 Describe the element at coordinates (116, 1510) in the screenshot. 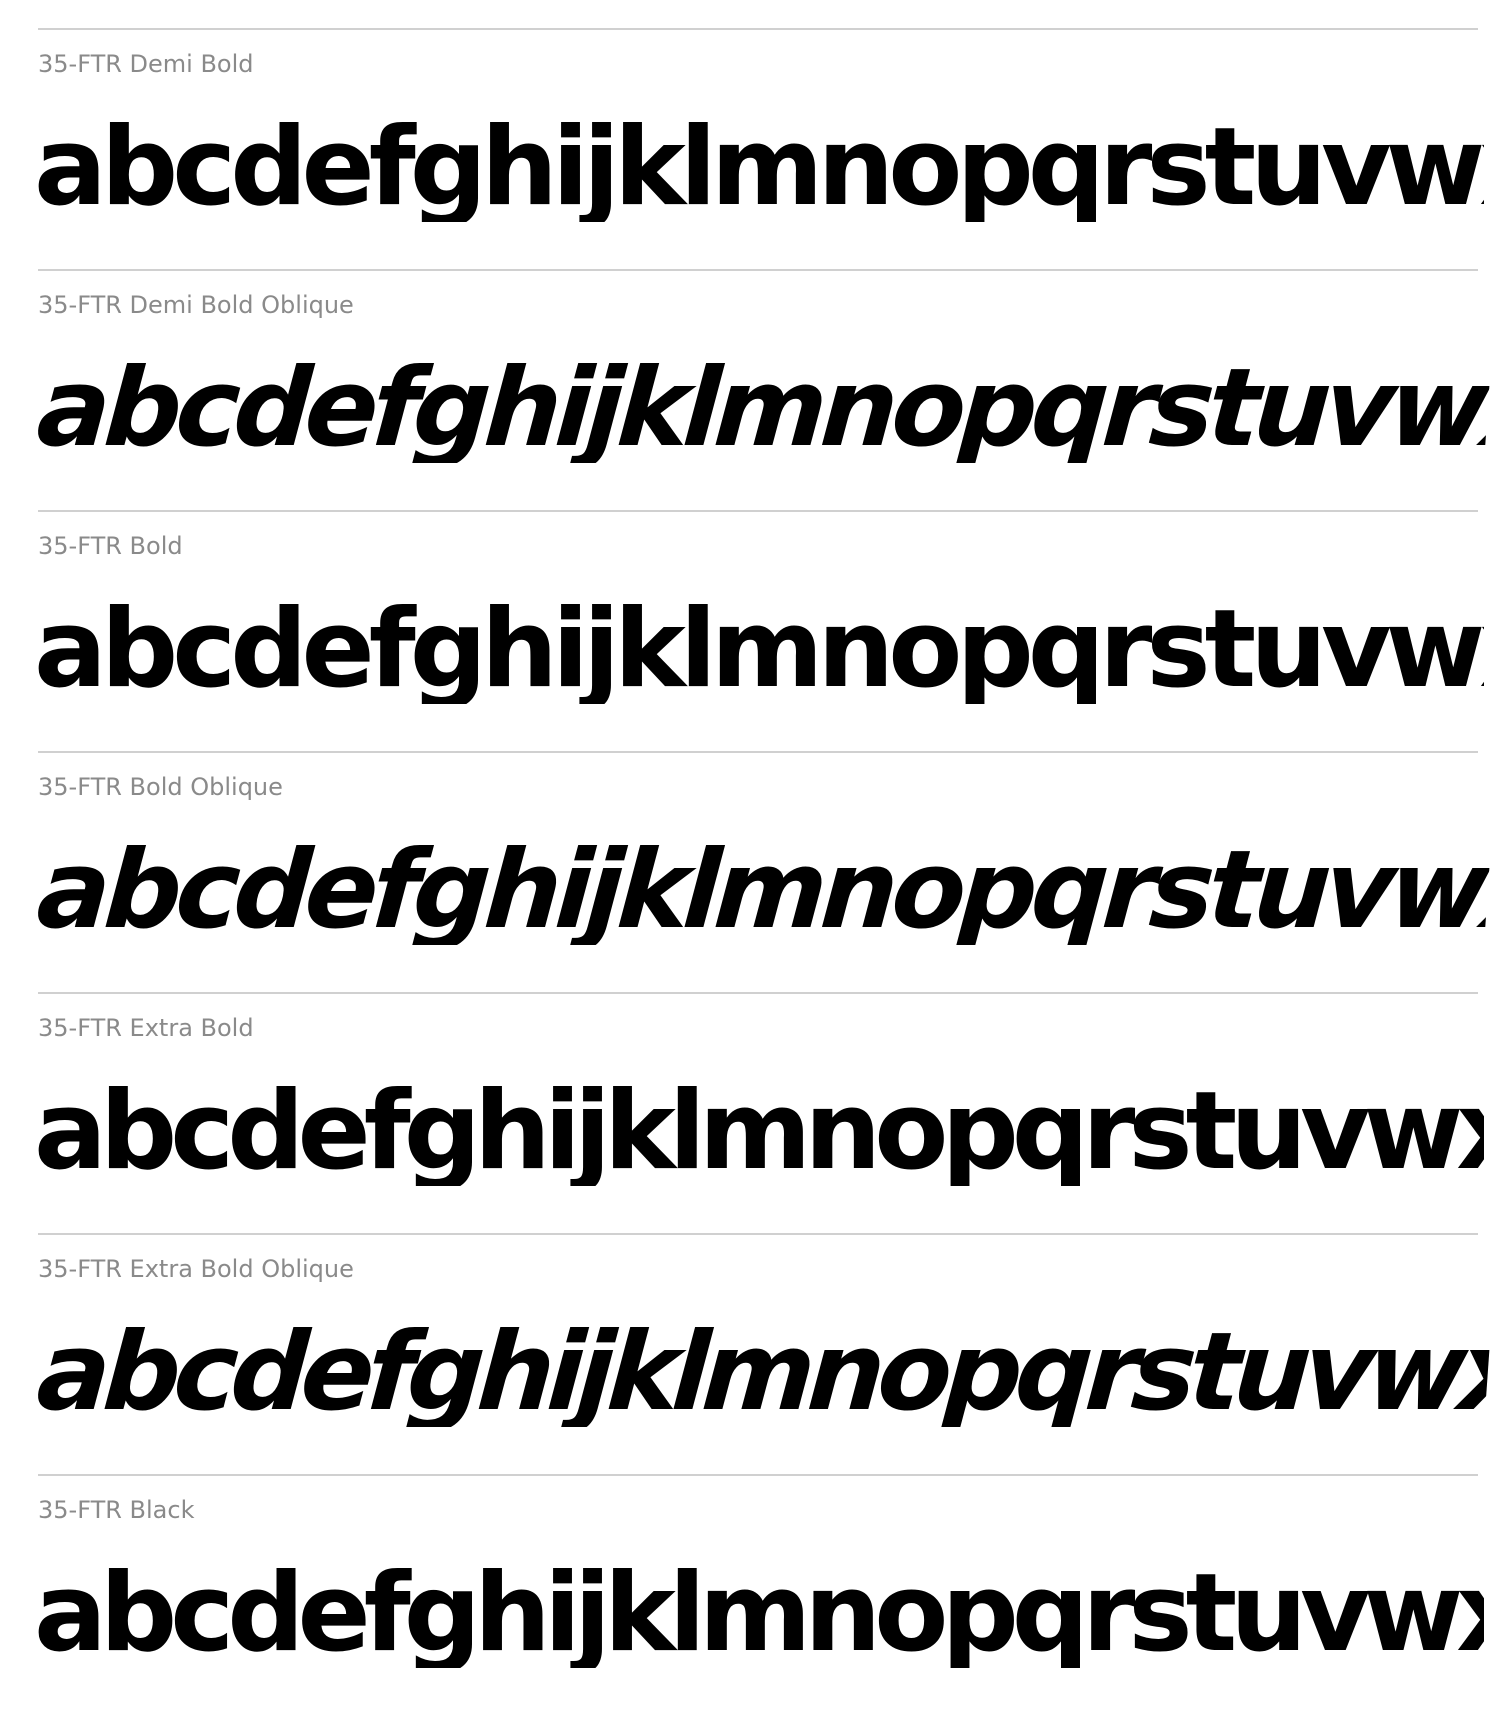

I see `specimen-label: 35-FTR Black` at that location.